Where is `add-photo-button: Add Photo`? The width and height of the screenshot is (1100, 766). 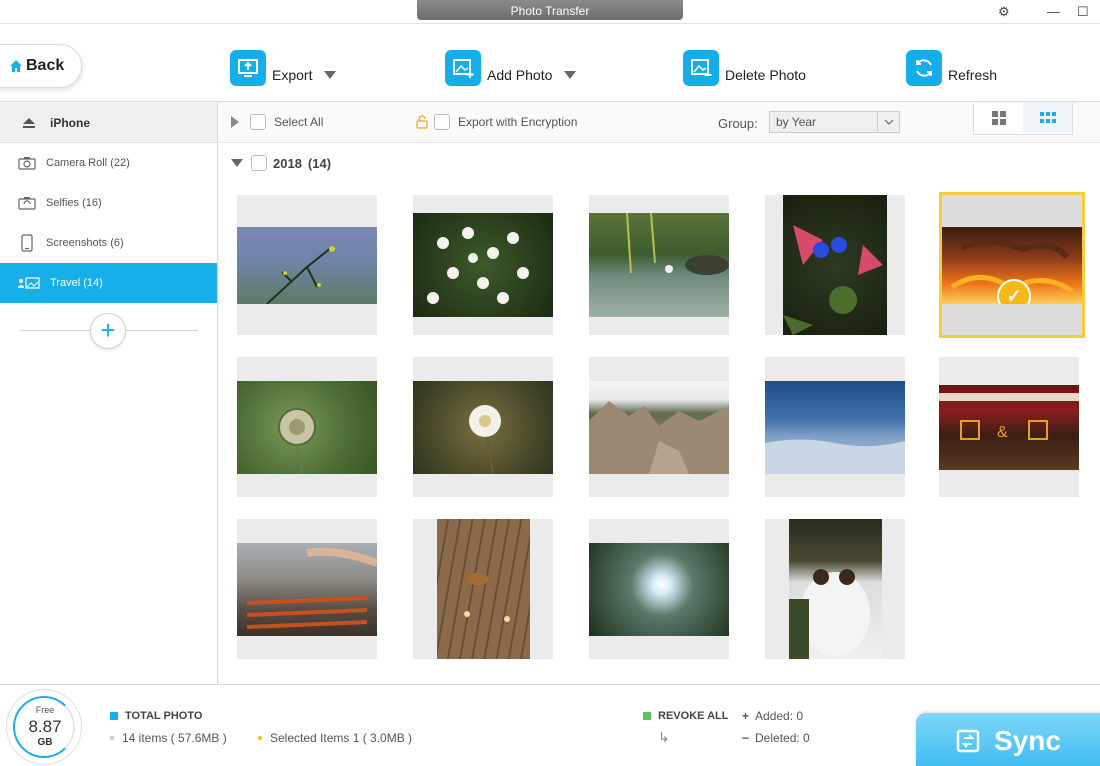 add-photo-button: Add Photo is located at coordinates (511, 68).